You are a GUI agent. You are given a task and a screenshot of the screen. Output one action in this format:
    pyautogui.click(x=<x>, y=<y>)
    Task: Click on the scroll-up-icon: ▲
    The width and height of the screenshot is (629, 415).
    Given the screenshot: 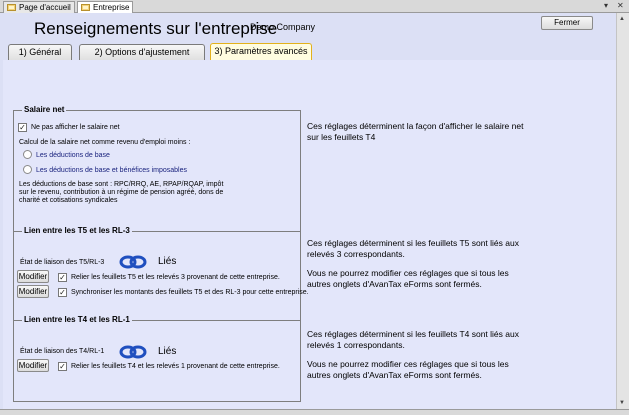 What is the action you would take?
    pyautogui.click(x=622, y=19)
    